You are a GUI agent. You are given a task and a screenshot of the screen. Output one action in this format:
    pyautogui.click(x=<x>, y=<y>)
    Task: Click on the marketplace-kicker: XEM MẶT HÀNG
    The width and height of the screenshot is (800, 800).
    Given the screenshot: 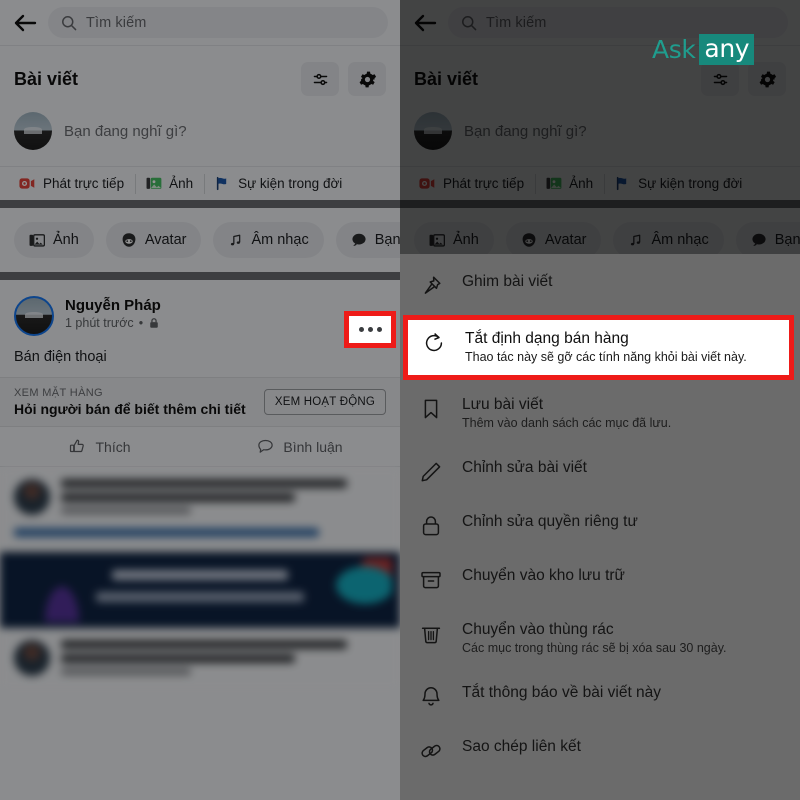 What is the action you would take?
    pyautogui.click(x=58, y=393)
    